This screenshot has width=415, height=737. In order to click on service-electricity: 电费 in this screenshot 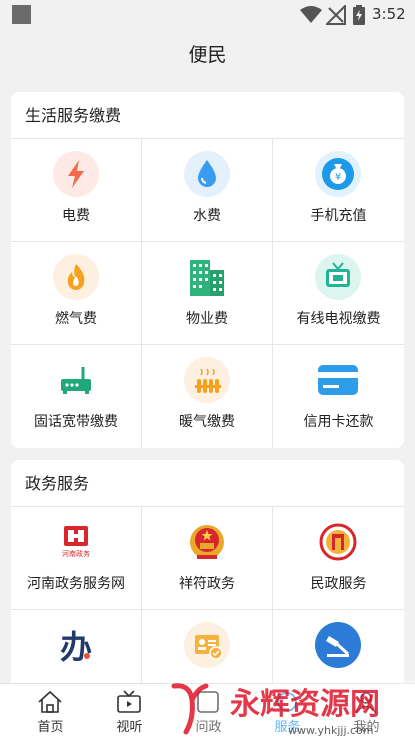, I will do `click(76, 190)`.